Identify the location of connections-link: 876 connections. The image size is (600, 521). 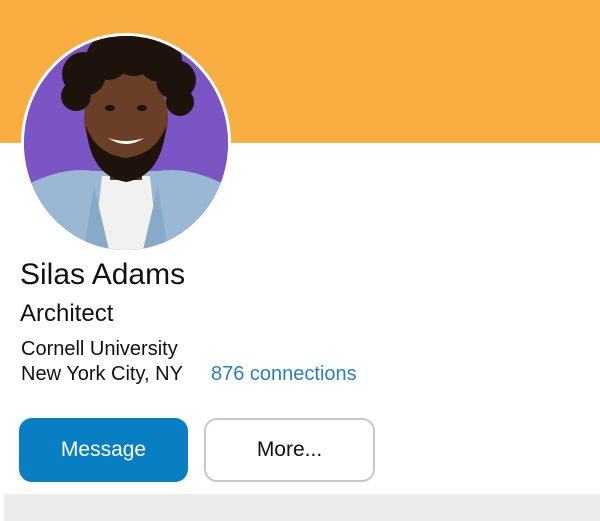
(284, 374).